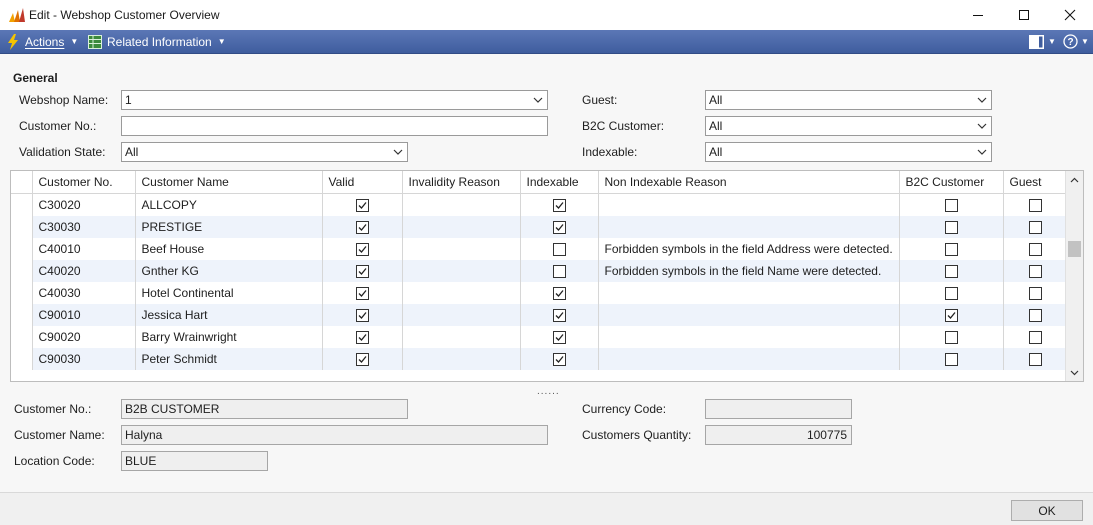  I want to click on table-row: C90010 Jessica Hart, so click(539, 315).